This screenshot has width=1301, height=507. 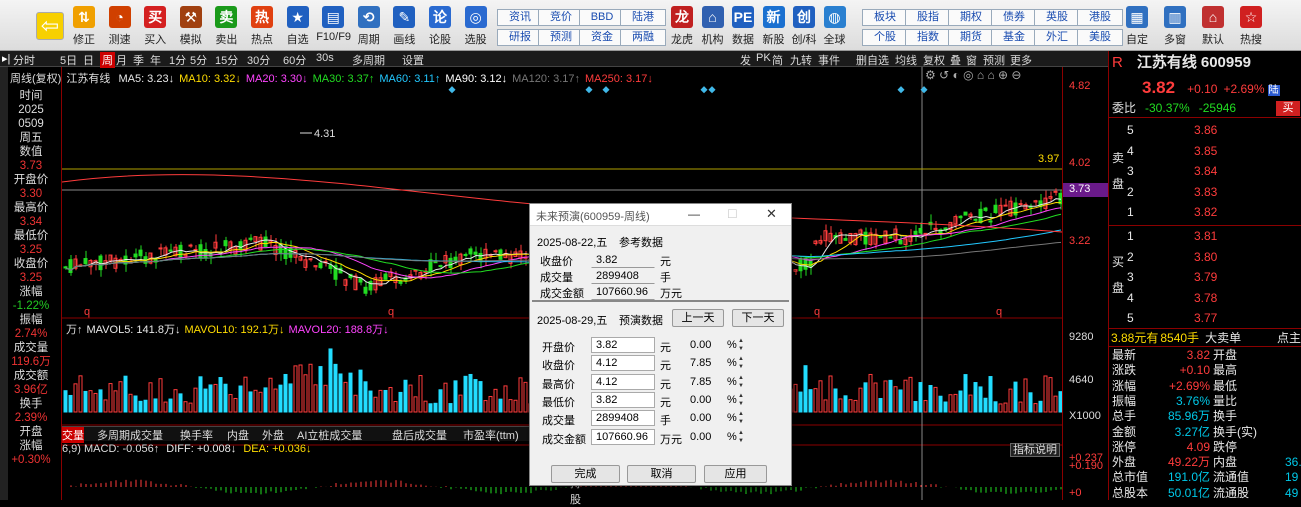 What do you see at coordinates (643, 37) in the screenshot?
I see `toolbar-link-3: 两融` at bounding box center [643, 37].